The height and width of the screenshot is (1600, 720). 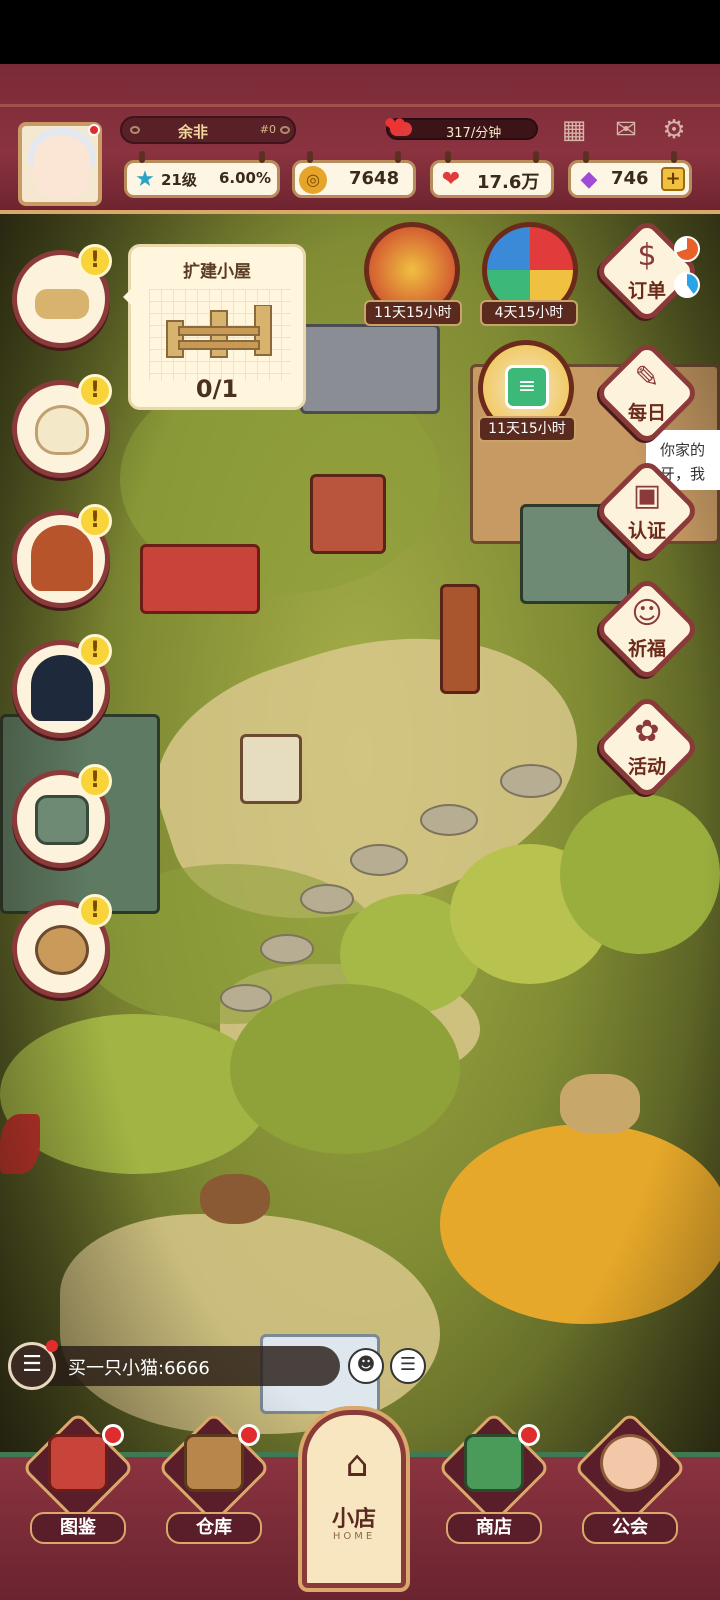 I want to click on player-name: 余非, so click(x=193, y=132).